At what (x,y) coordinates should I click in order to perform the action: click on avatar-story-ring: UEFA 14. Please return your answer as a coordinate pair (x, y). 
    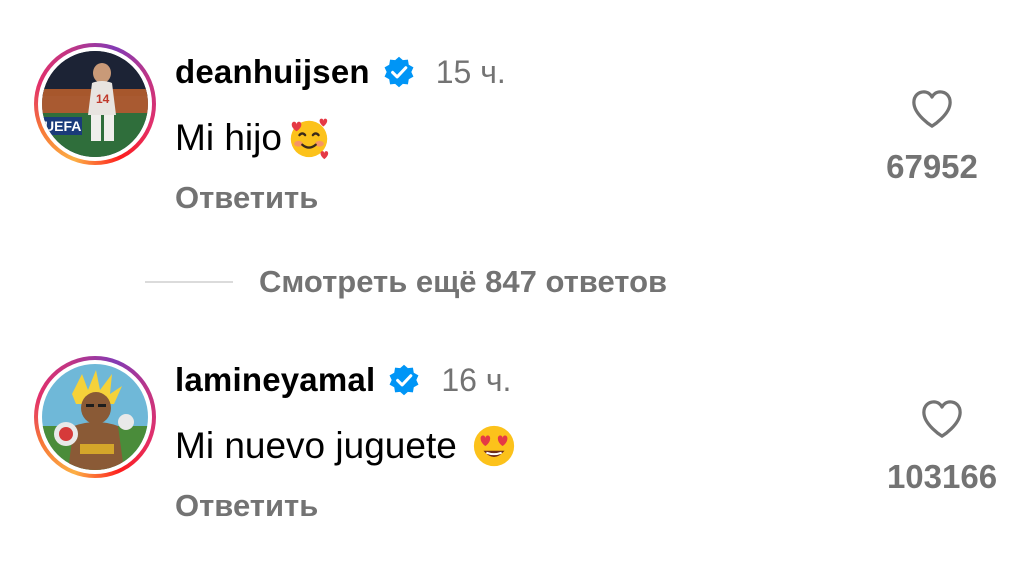
    Looking at the image, I should click on (95, 104).